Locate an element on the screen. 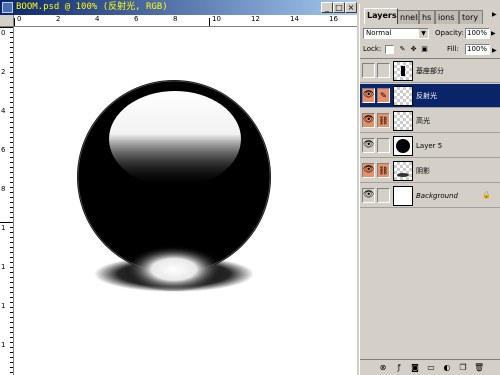 The height and width of the screenshot is (375, 500). new-set-icon: ▭ is located at coordinates (431, 368).